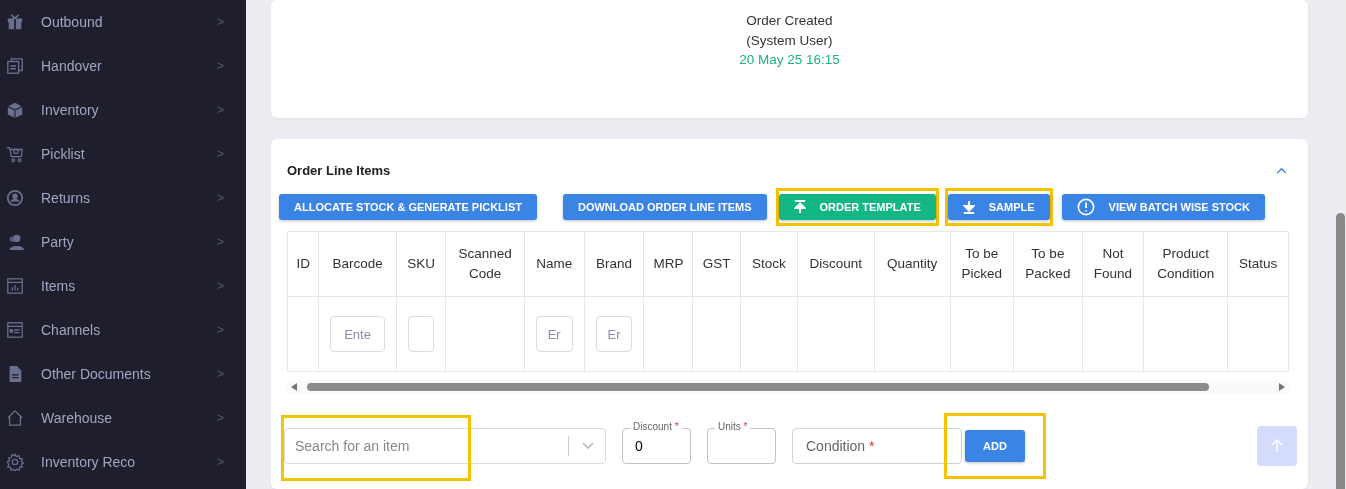  Describe the element at coordinates (485, 264) in the screenshot. I see `column-header: Scanned Code` at that location.